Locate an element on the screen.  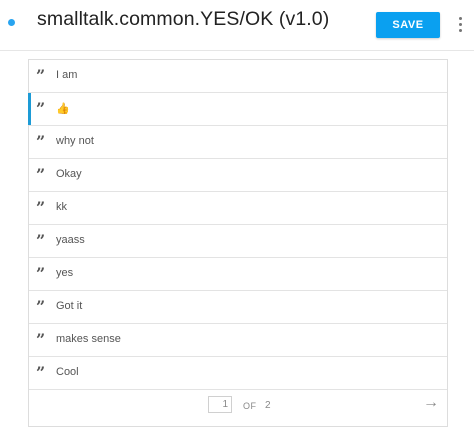
list-item-text: Okay is located at coordinates (69, 174).